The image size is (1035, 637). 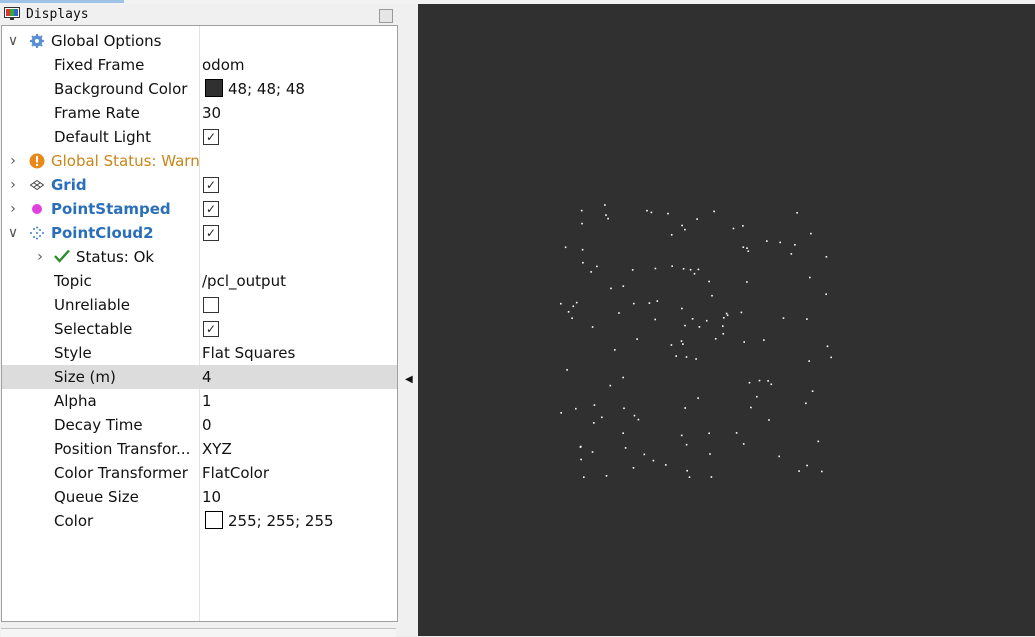 I want to click on tree-row-point-cloud2: ∨ PointCloud2 ✓, so click(x=199, y=233).